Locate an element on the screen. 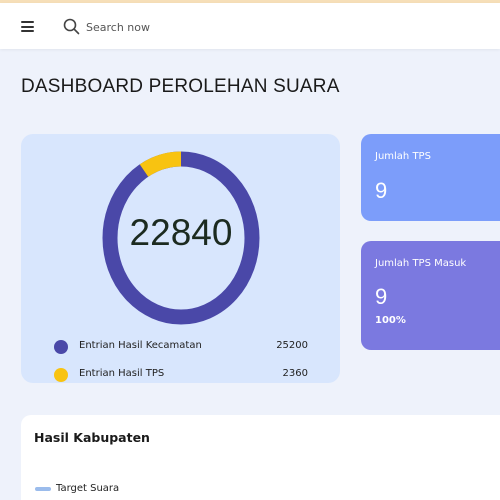 Image resolution: width=500 pixels, height=500 pixels. card-title: Hasil Kabupaten is located at coordinates (92, 437).